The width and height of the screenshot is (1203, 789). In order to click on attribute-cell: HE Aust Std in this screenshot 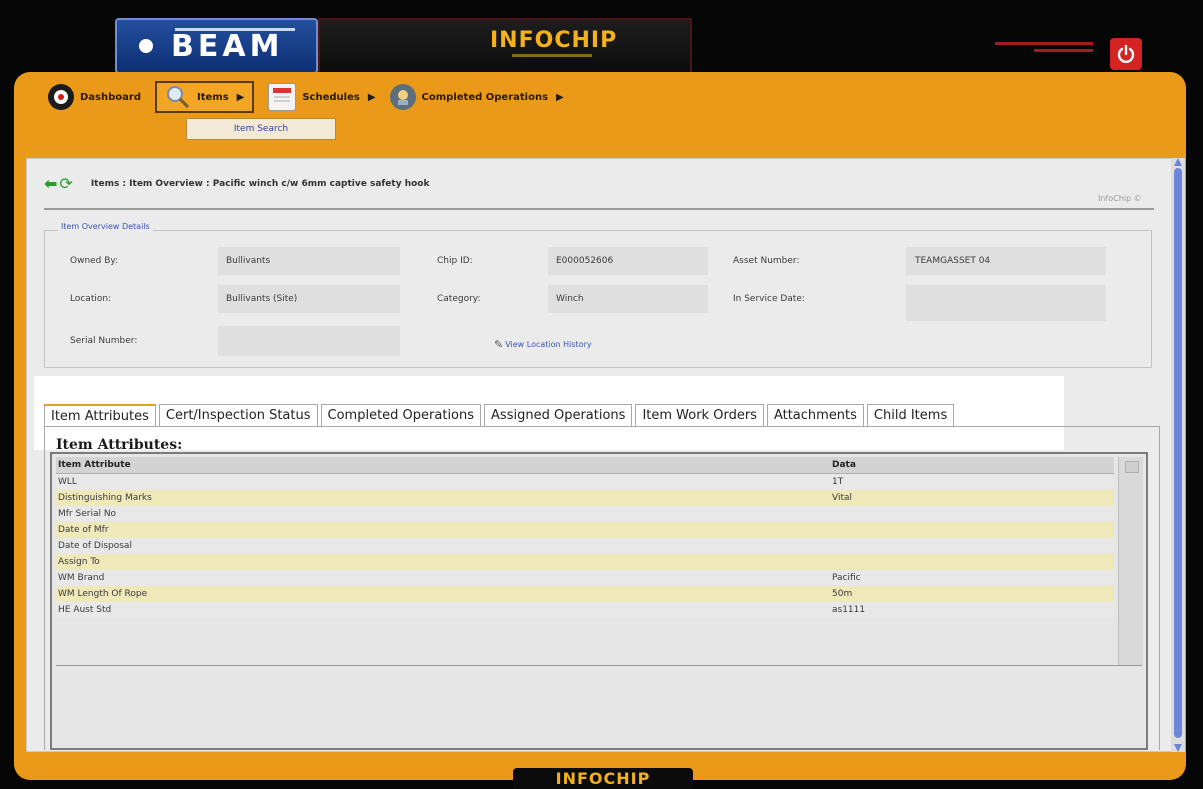, I will do `click(85, 610)`.